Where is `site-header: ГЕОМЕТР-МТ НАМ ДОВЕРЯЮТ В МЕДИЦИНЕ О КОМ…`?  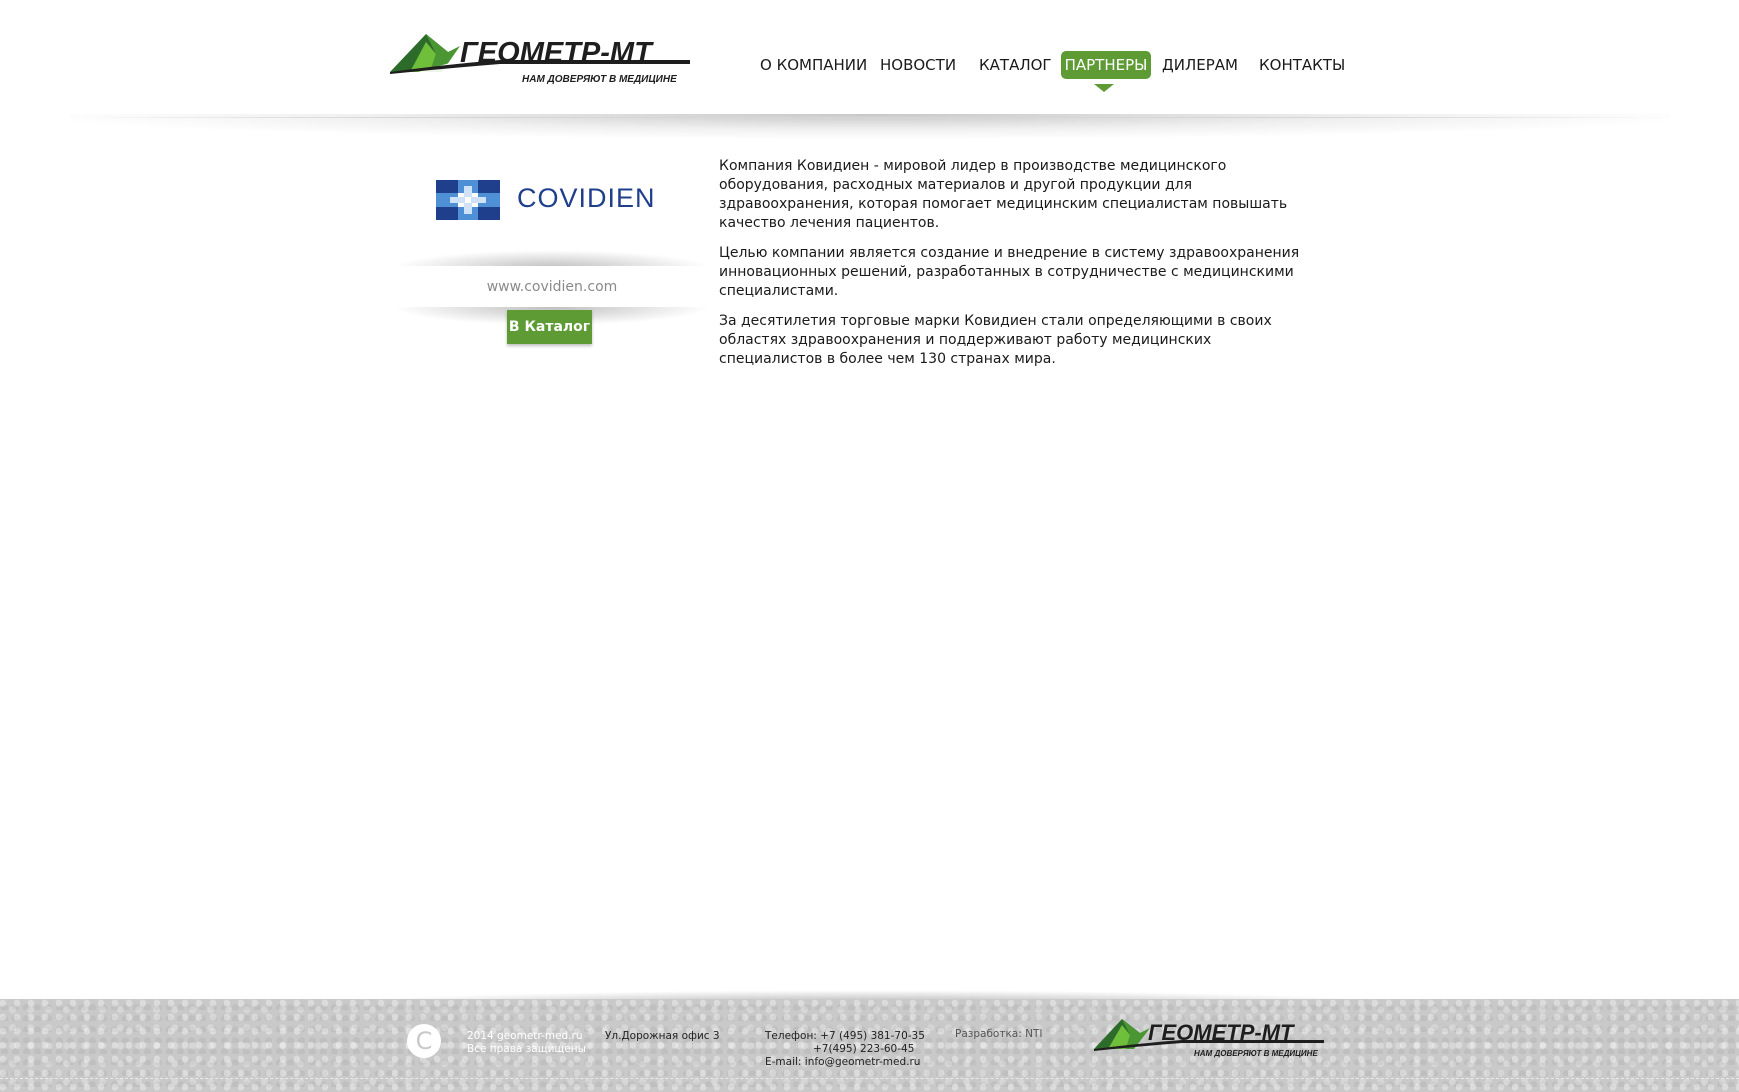 site-header: ГЕОМЕТР-МТ НАМ ДОВЕРЯЮТ В МЕДИЦИНЕ О КОМ… is located at coordinates (869, 59).